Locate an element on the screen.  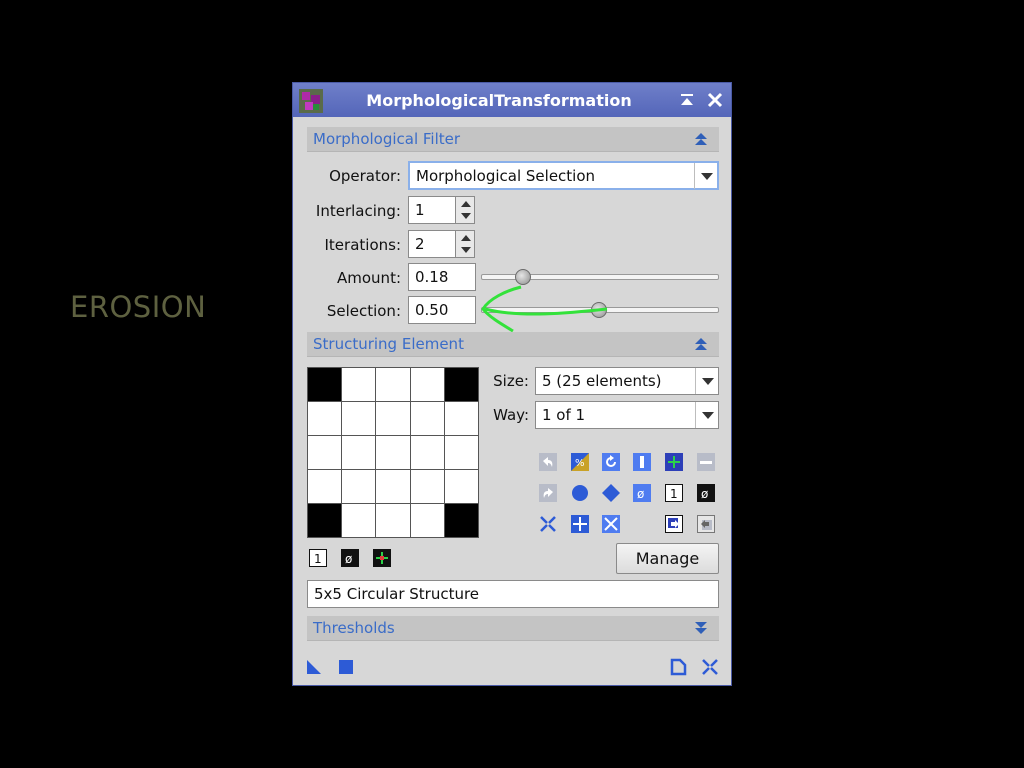
structure-name-input: 5x5 Circular Structure is located at coordinates (513, 594).